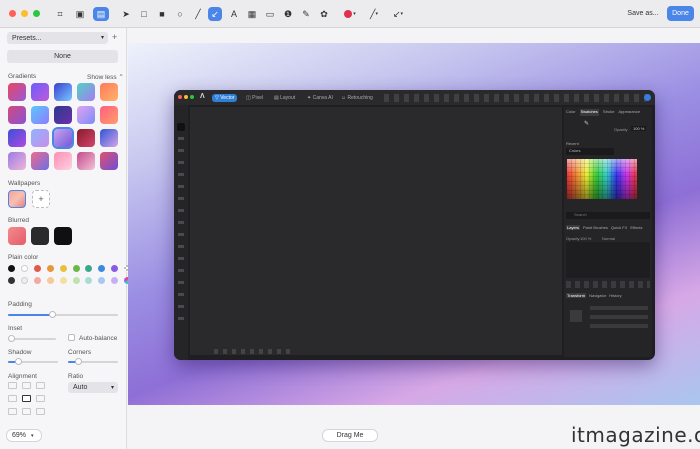 This screenshot has height=449, width=700. I want to click on layers-list, so click(608, 260).